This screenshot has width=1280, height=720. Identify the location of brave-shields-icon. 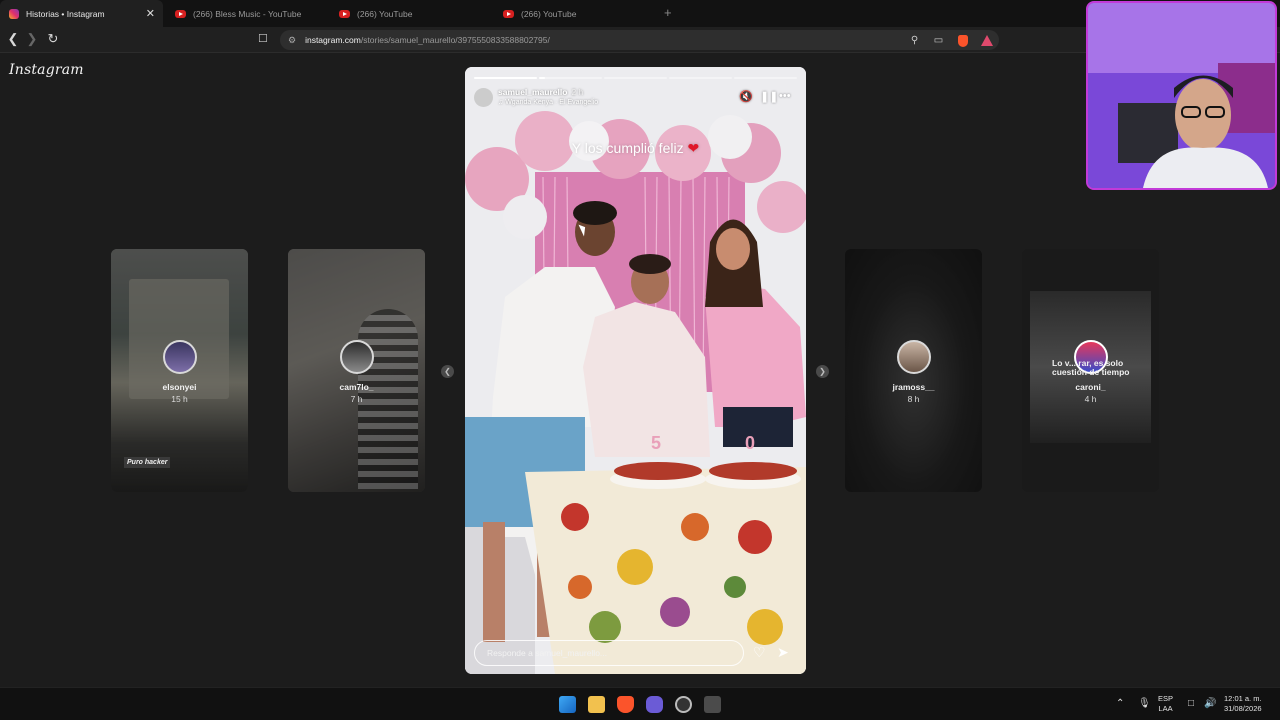
(962, 40).